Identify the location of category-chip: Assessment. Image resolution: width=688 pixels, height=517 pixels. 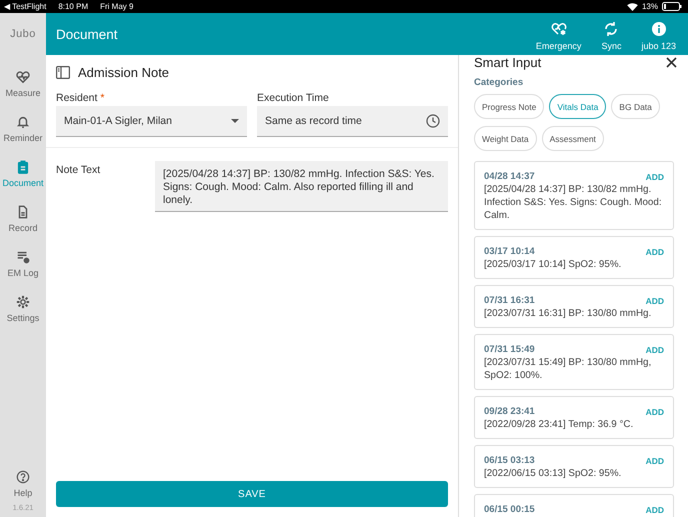
(573, 138).